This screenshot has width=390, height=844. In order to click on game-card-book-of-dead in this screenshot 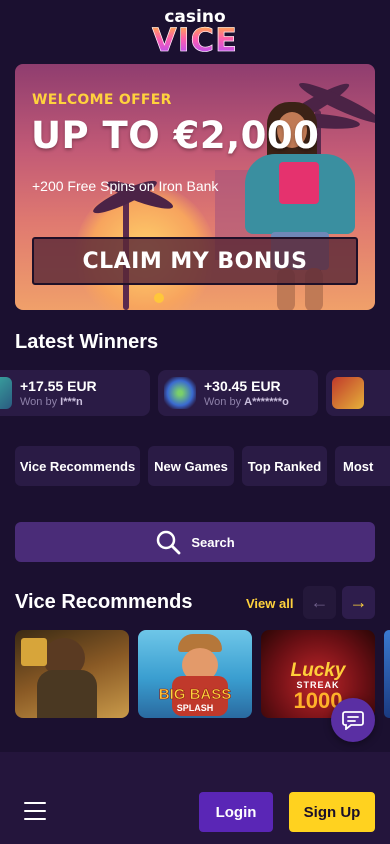, I will do `click(72, 674)`.